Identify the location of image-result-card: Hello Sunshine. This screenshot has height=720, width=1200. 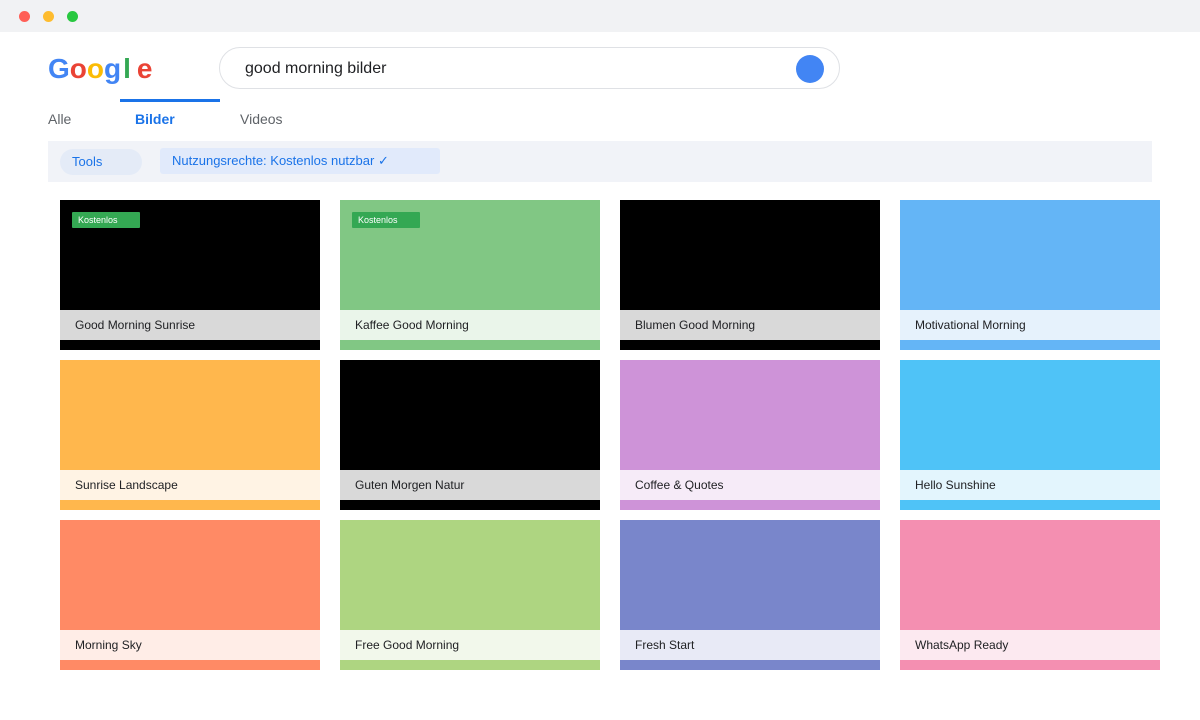
(1030, 435).